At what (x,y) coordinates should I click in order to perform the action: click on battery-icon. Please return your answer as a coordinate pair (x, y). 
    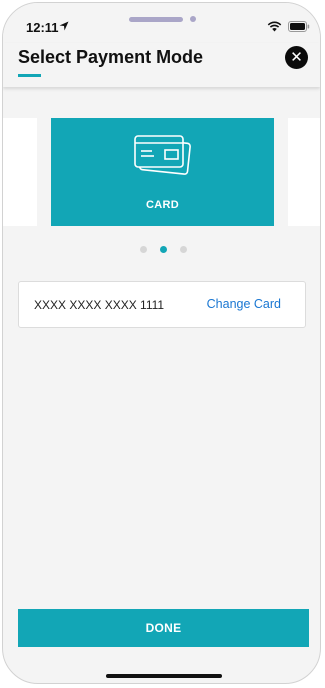
    Looking at the image, I should click on (299, 26).